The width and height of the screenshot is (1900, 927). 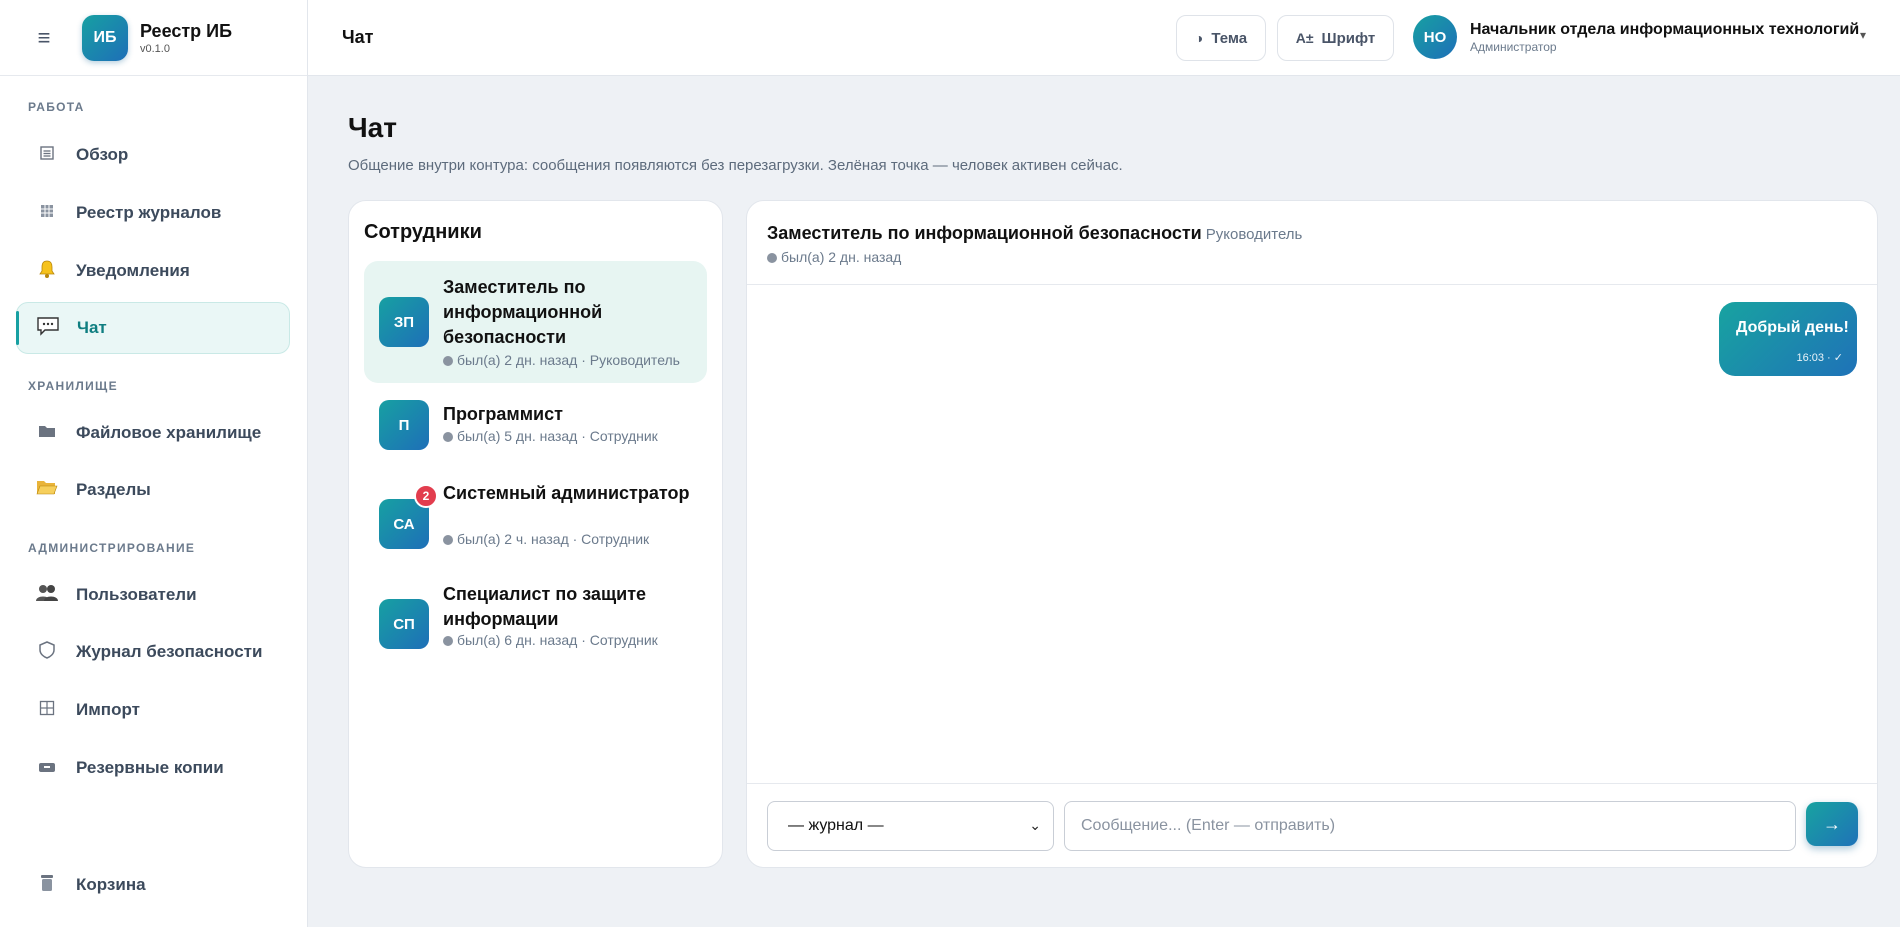 I want to click on nav-section-admin: АДМИНИСТРИРОВАНИЕ, so click(x=112, y=548).